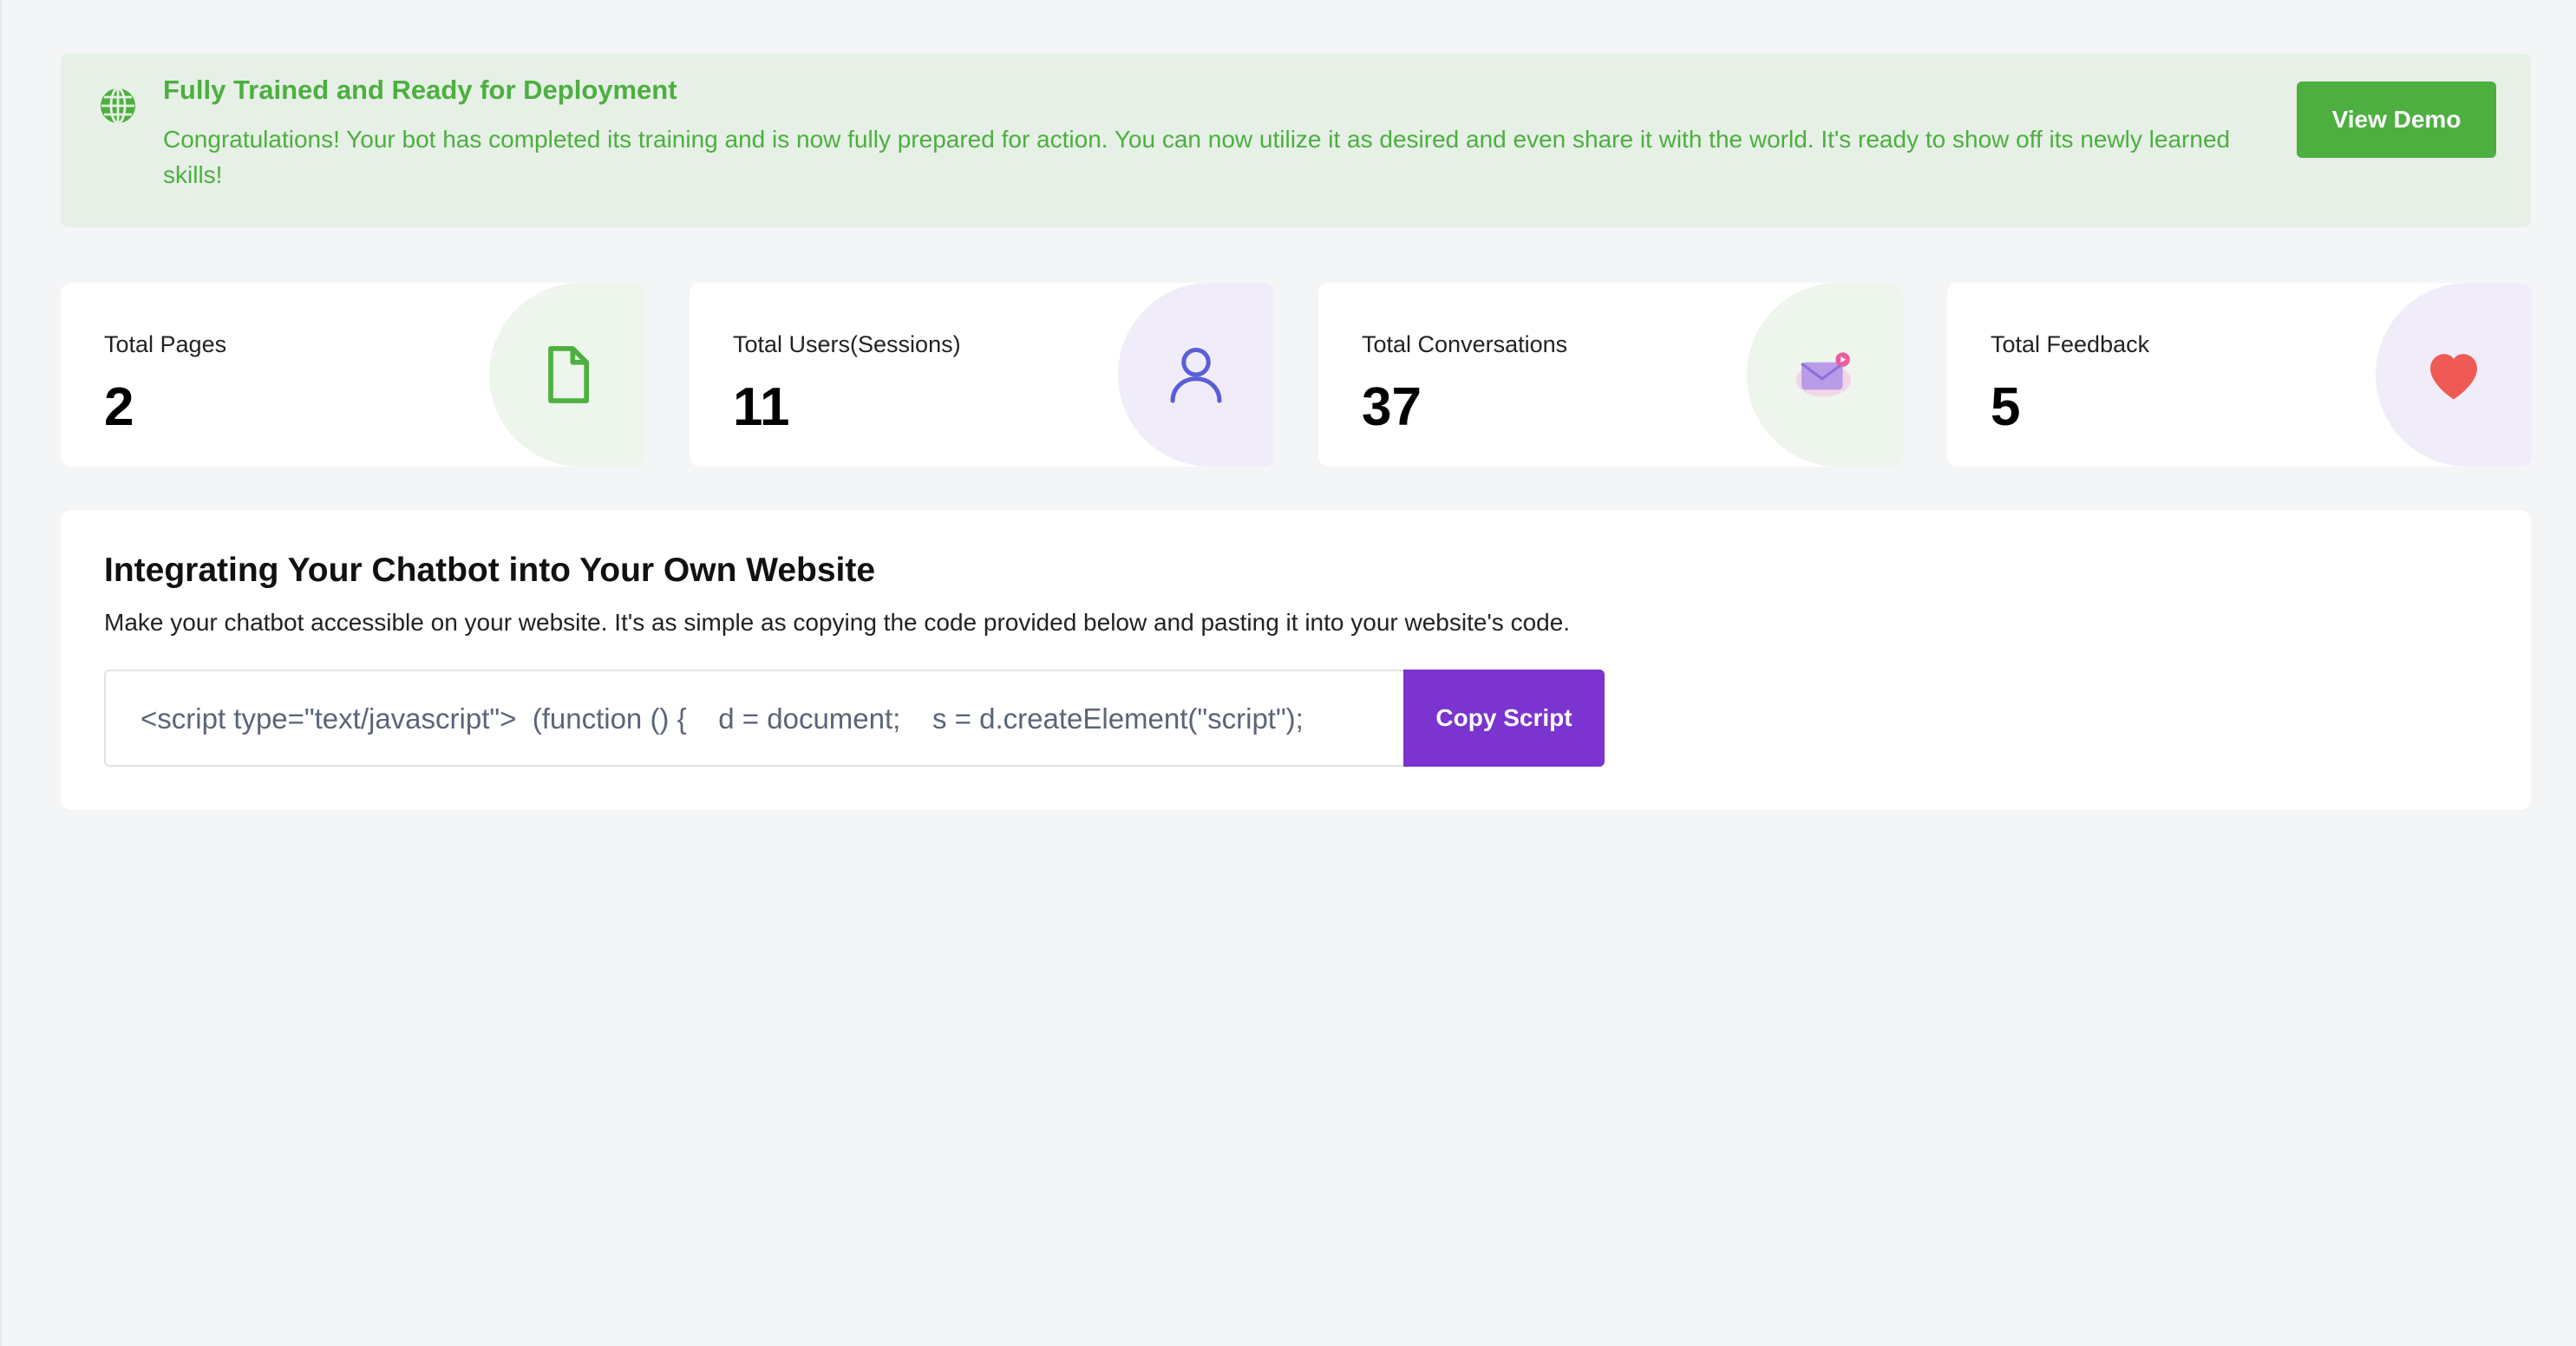 The height and width of the screenshot is (1346, 2576). Describe the element at coordinates (761, 407) in the screenshot. I see `stat-value: 11` at that location.